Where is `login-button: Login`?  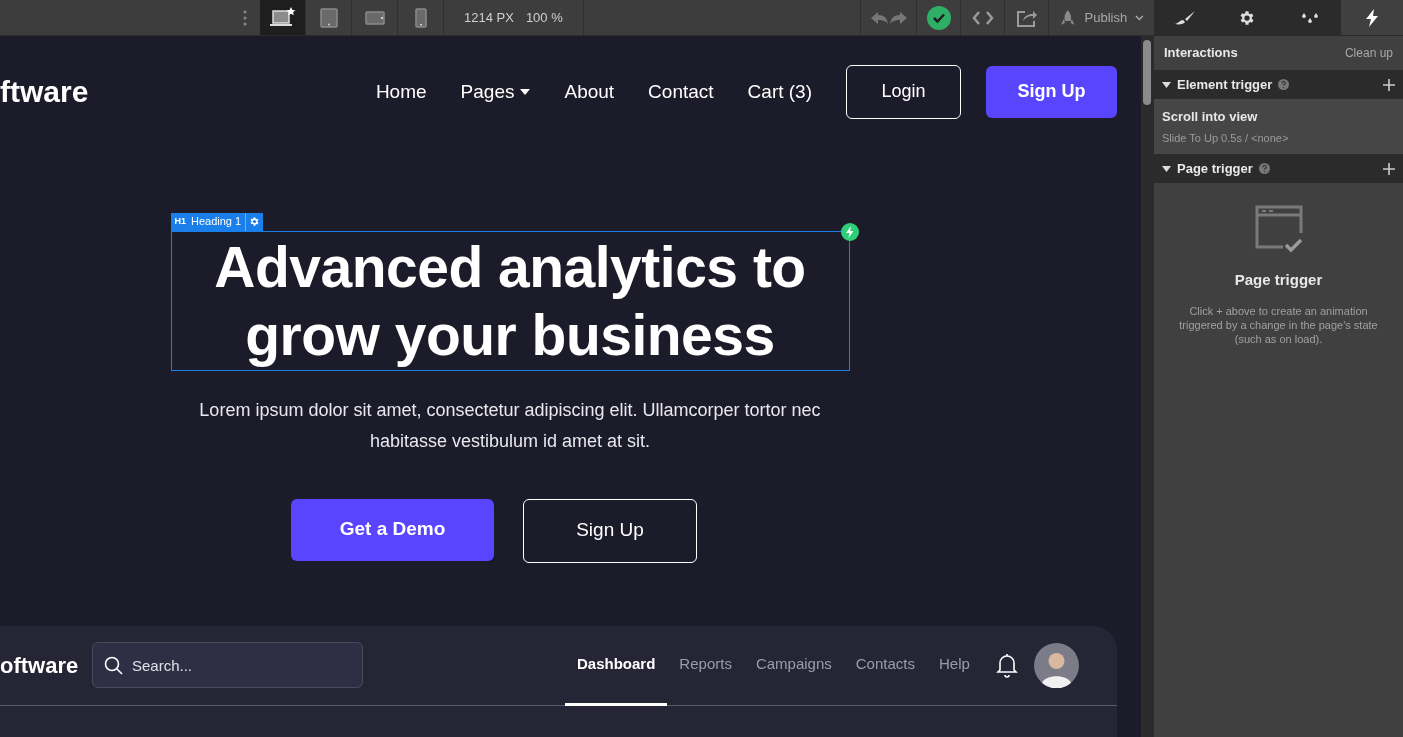 login-button: Login is located at coordinates (903, 91).